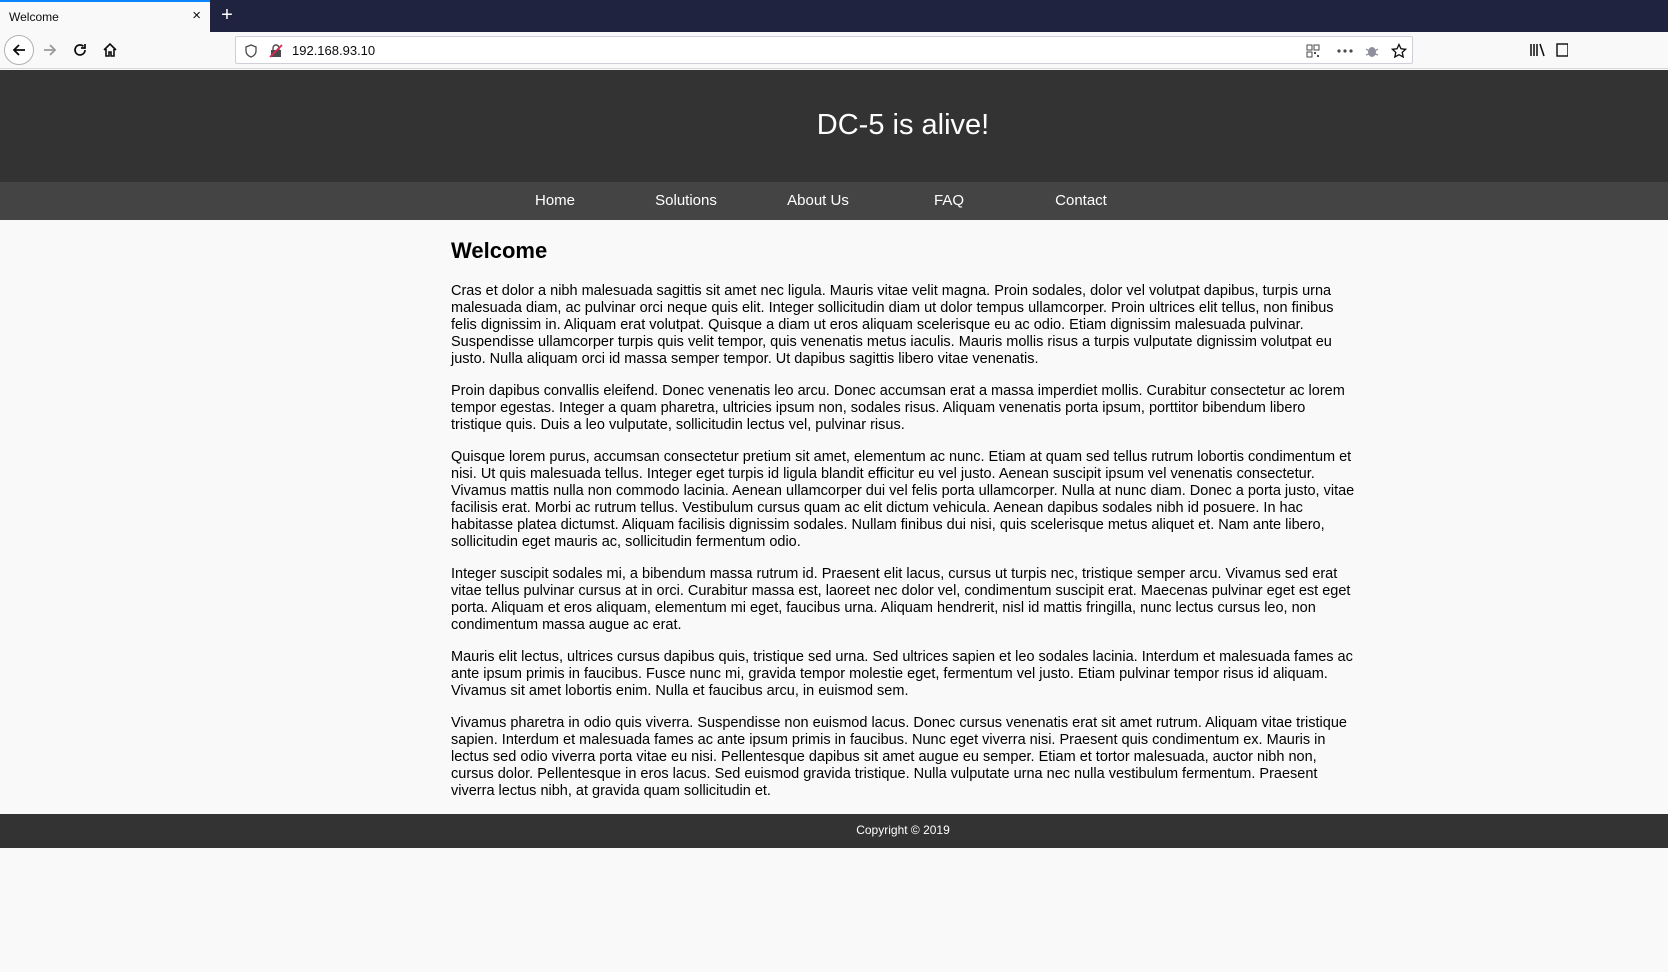 The height and width of the screenshot is (972, 1668). I want to click on tab-title: Welcome, so click(34, 17).